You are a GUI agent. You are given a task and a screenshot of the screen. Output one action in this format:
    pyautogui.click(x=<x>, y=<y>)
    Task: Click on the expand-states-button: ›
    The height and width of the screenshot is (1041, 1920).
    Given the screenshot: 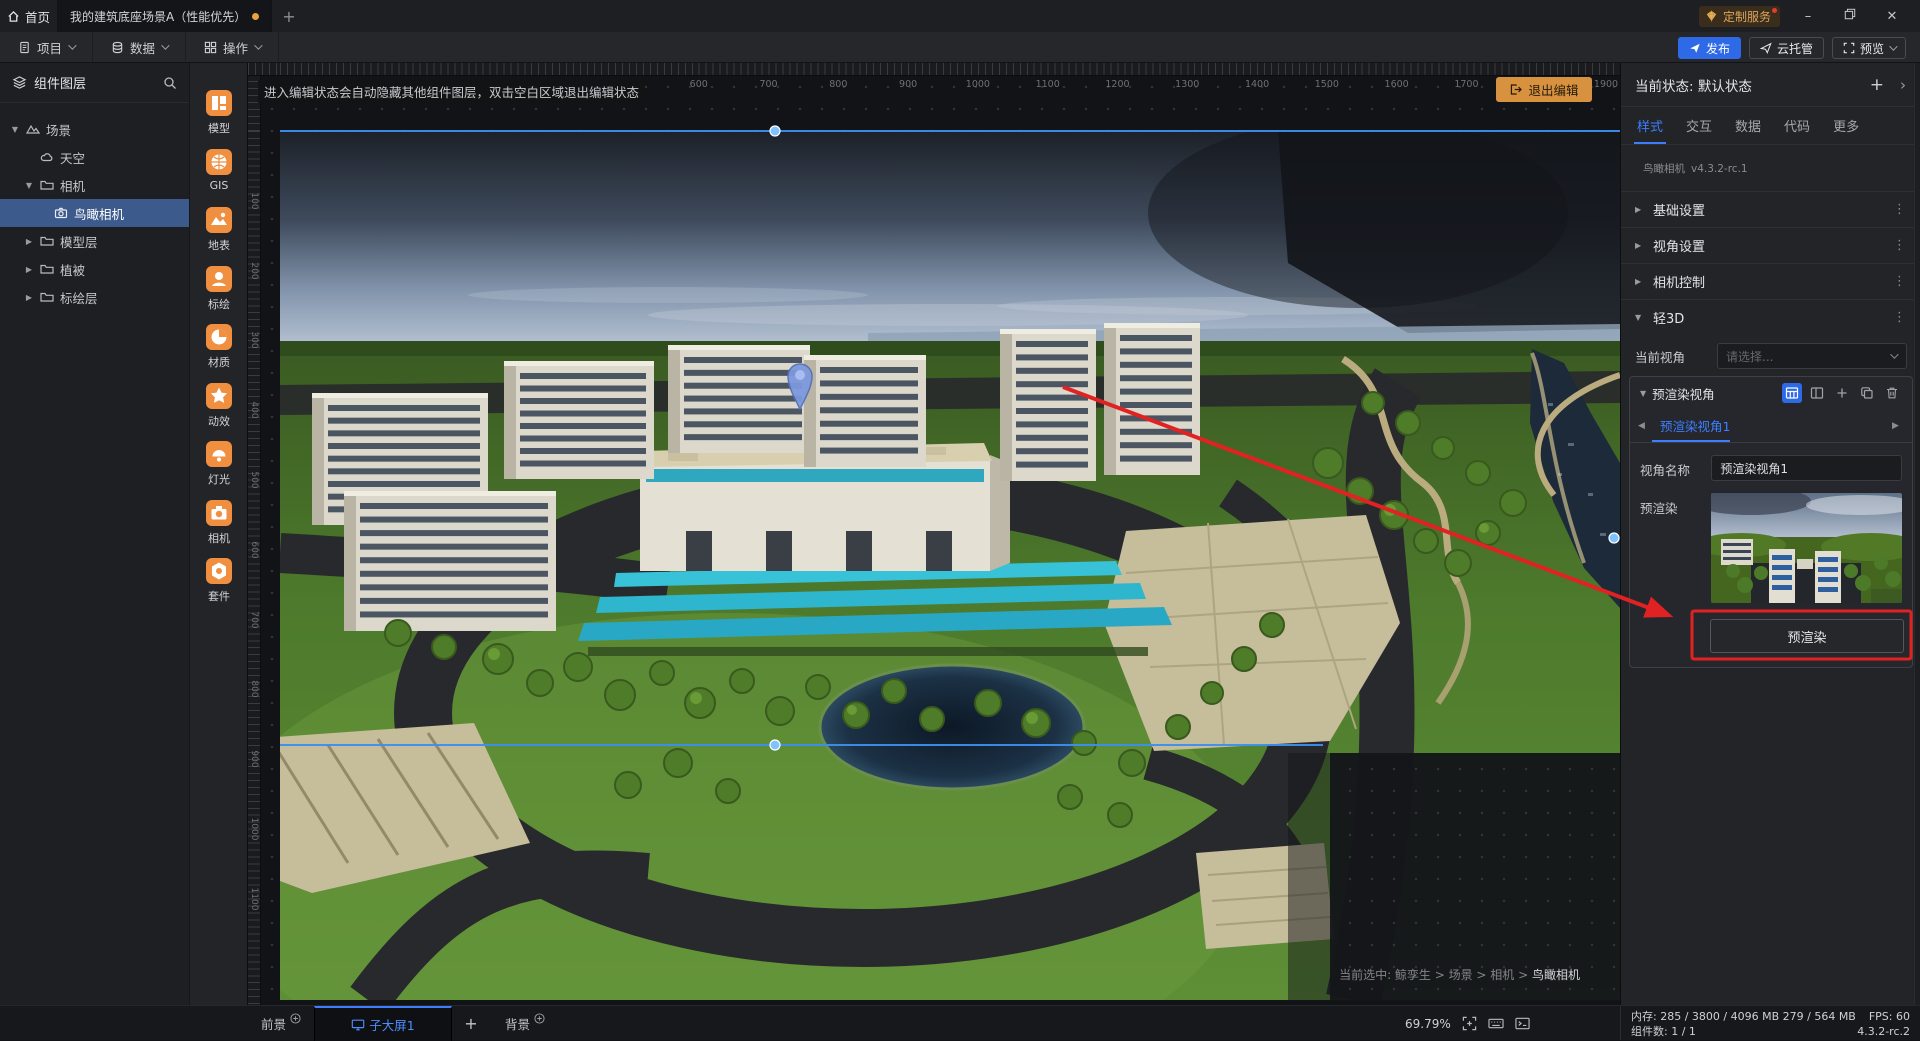 What is the action you would take?
    pyautogui.click(x=1903, y=85)
    